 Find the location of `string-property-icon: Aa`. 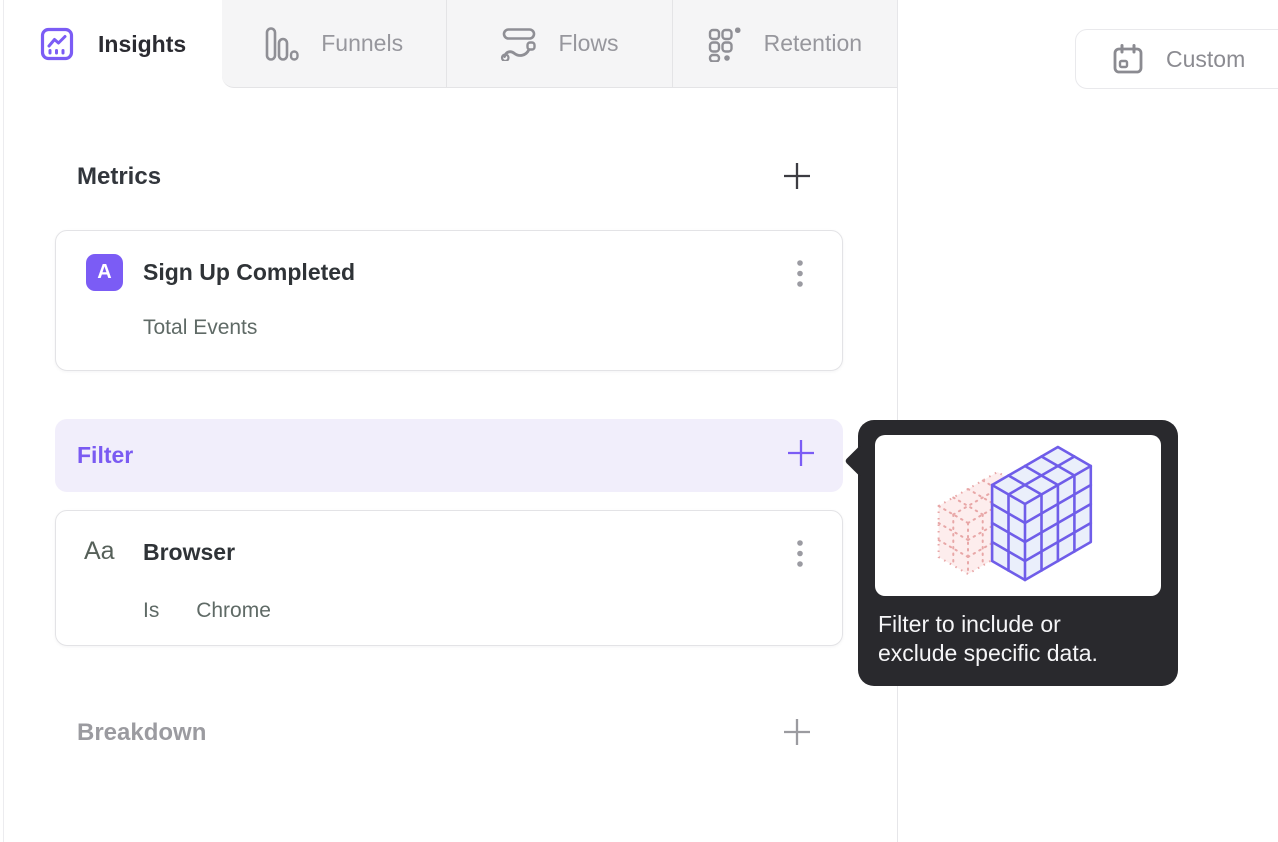

string-property-icon: Aa is located at coordinates (99, 551).